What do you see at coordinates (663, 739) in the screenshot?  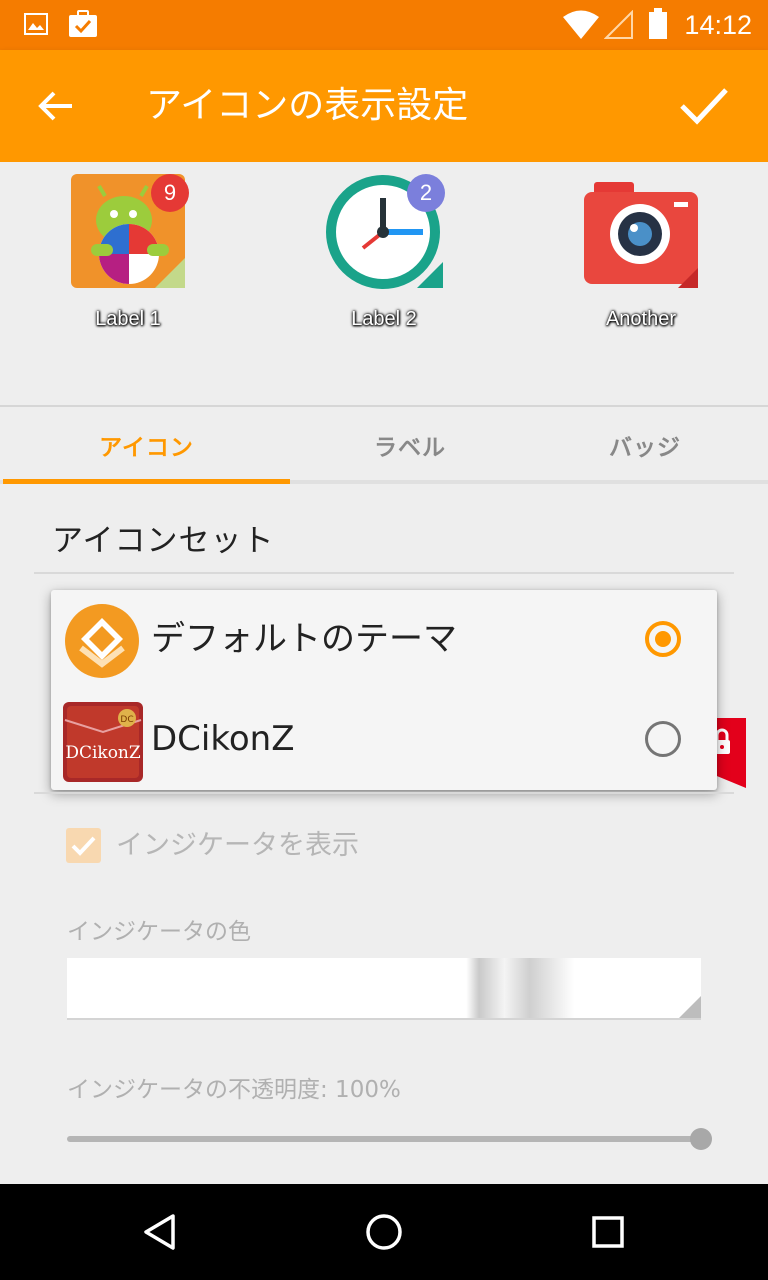 I see `radio-unselected` at bounding box center [663, 739].